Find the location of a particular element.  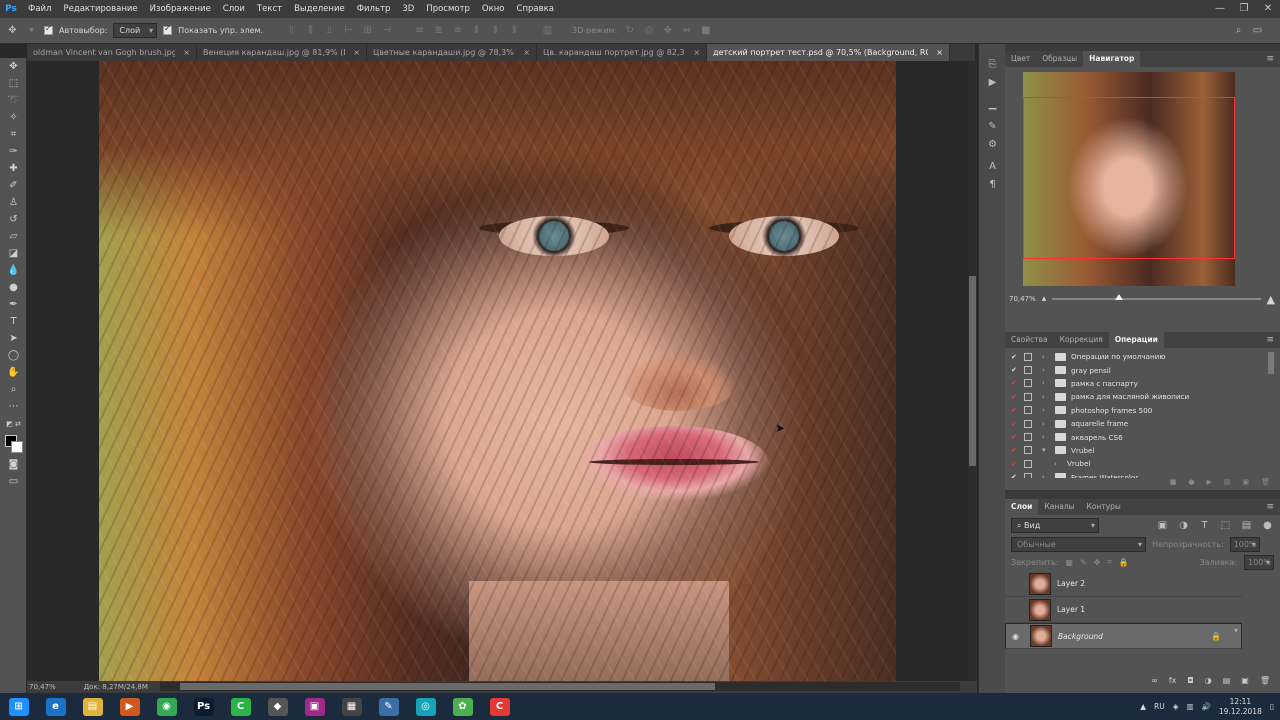

type-tool-icon: T is located at coordinates (13, 321).